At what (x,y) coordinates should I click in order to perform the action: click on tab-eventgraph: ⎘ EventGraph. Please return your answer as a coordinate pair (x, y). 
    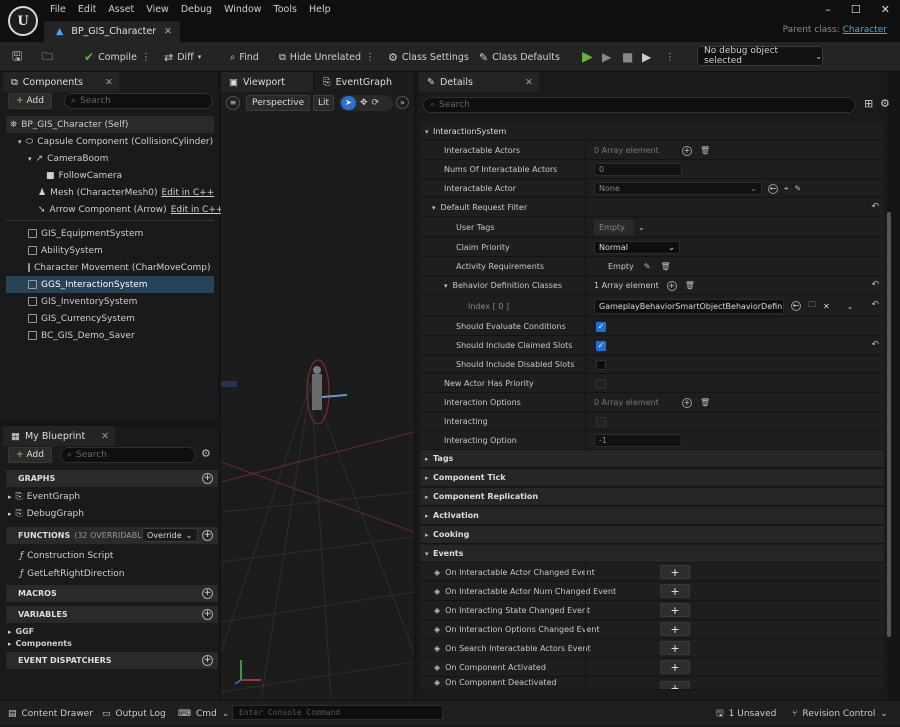
    Looking at the image, I should click on (364, 82).